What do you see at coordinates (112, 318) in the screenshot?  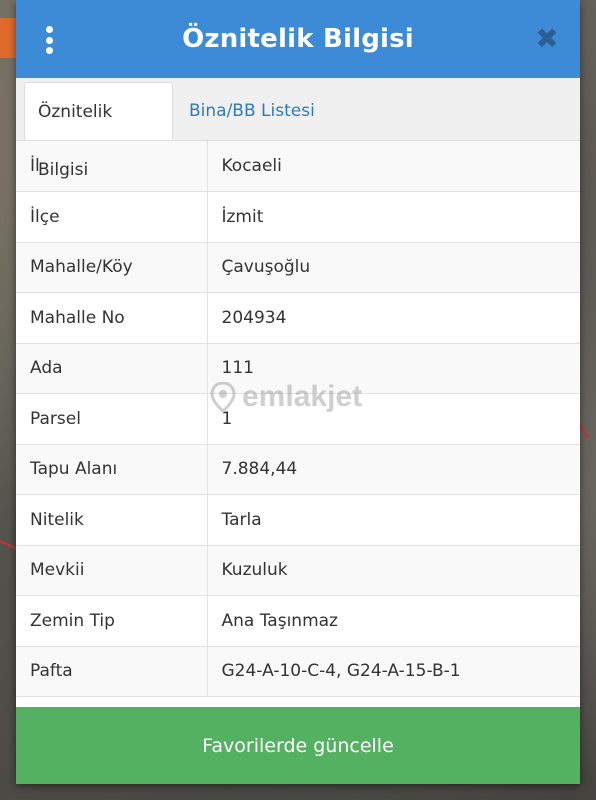 I see `attribute-key: Mahalle No` at bounding box center [112, 318].